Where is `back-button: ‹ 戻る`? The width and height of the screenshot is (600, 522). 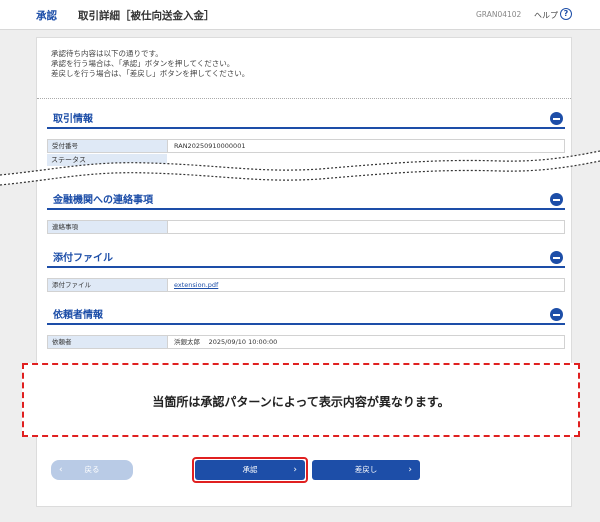 back-button: ‹ 戻る is located at coordinates (92, 470).